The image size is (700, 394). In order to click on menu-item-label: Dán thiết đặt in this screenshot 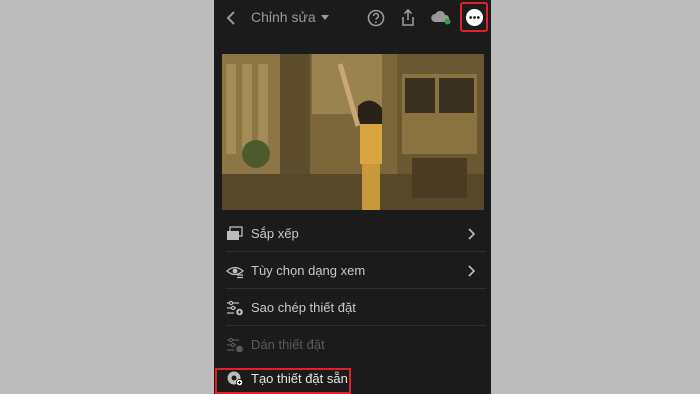, I will do `click(288, 344)`.